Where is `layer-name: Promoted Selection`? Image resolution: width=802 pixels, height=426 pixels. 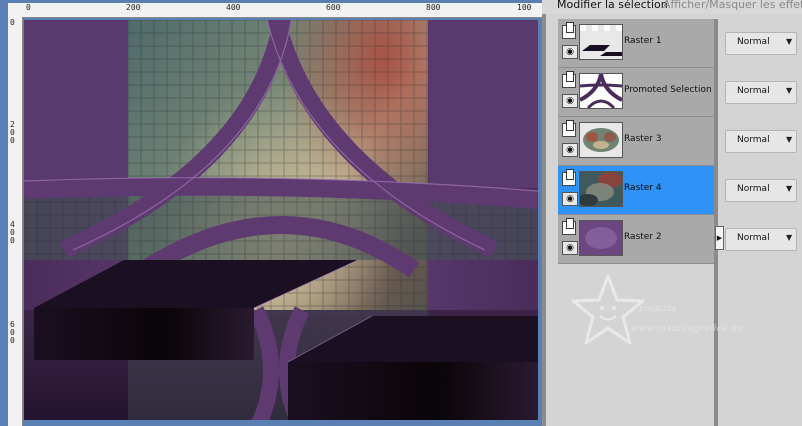
layer-name: Promoted Selection is located at coordinates (668, 90).